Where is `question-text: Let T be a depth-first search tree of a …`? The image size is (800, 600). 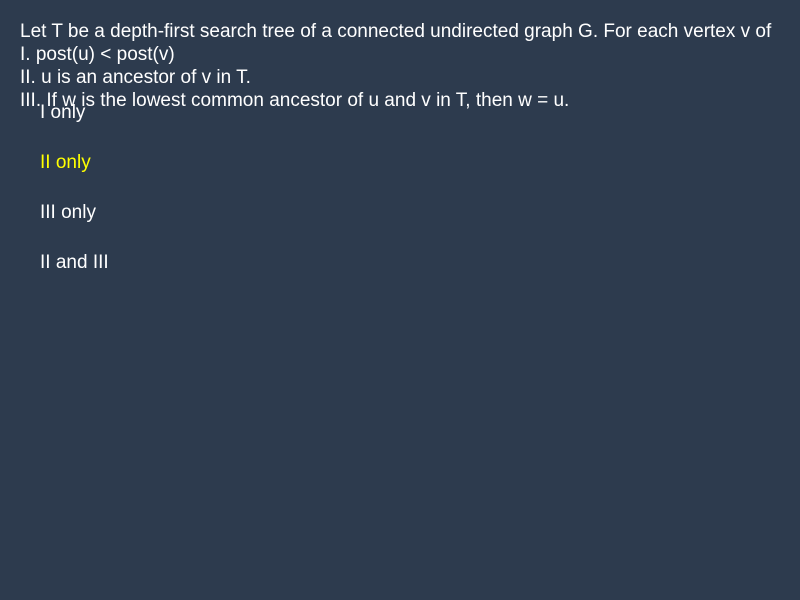
question-text: Let T be a depth-first search tree of a … is located at coordinates (410, 66).